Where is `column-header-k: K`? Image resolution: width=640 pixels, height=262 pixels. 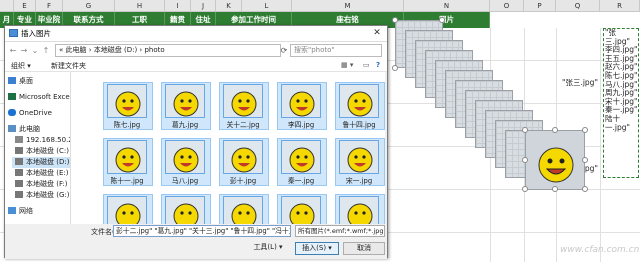
column-header-k: K is located at coordinates (229, 6).